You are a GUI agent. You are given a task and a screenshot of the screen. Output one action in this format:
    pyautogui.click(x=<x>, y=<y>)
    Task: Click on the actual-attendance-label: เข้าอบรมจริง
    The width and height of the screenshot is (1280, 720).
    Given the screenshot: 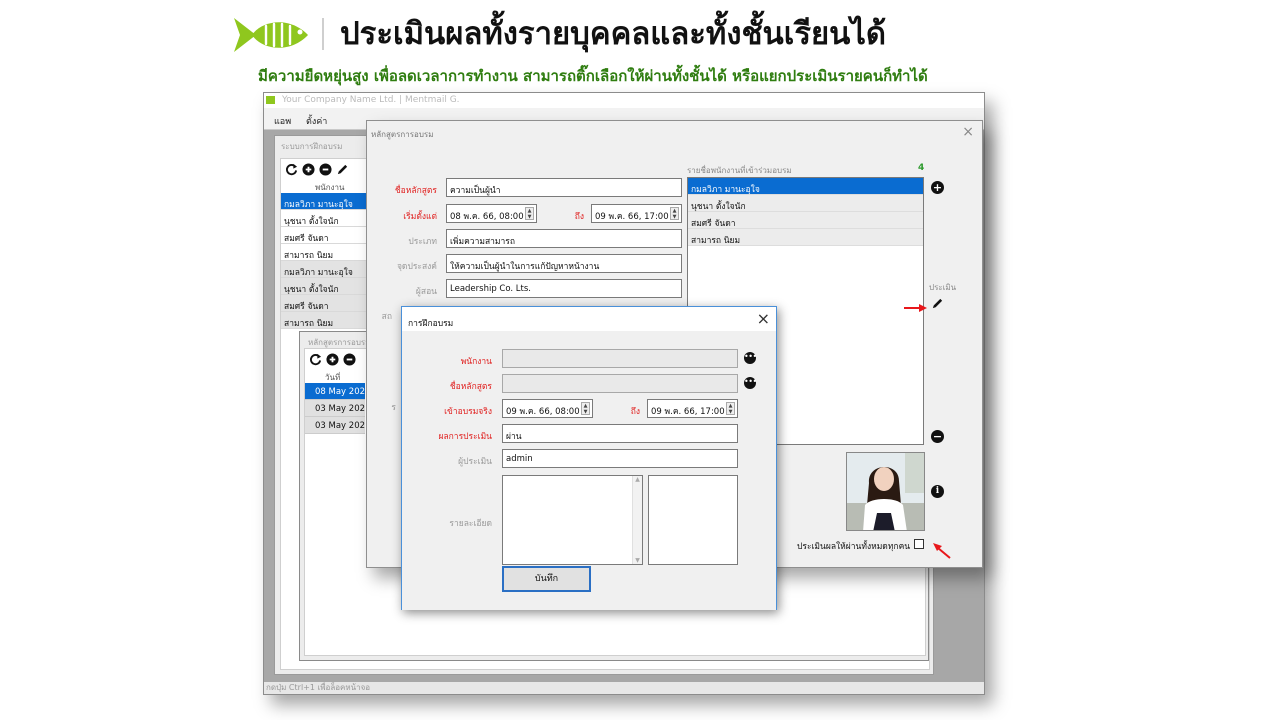 What is the action you would take?
    pyautogui.click(x=468, y=412)
    